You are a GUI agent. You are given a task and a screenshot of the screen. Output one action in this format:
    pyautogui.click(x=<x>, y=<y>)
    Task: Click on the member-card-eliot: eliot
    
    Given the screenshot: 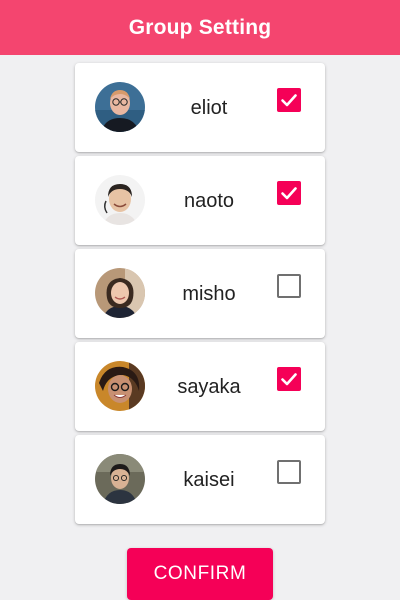 What is the action you would take?
    pyautogui.click(x=200, y=107)
    